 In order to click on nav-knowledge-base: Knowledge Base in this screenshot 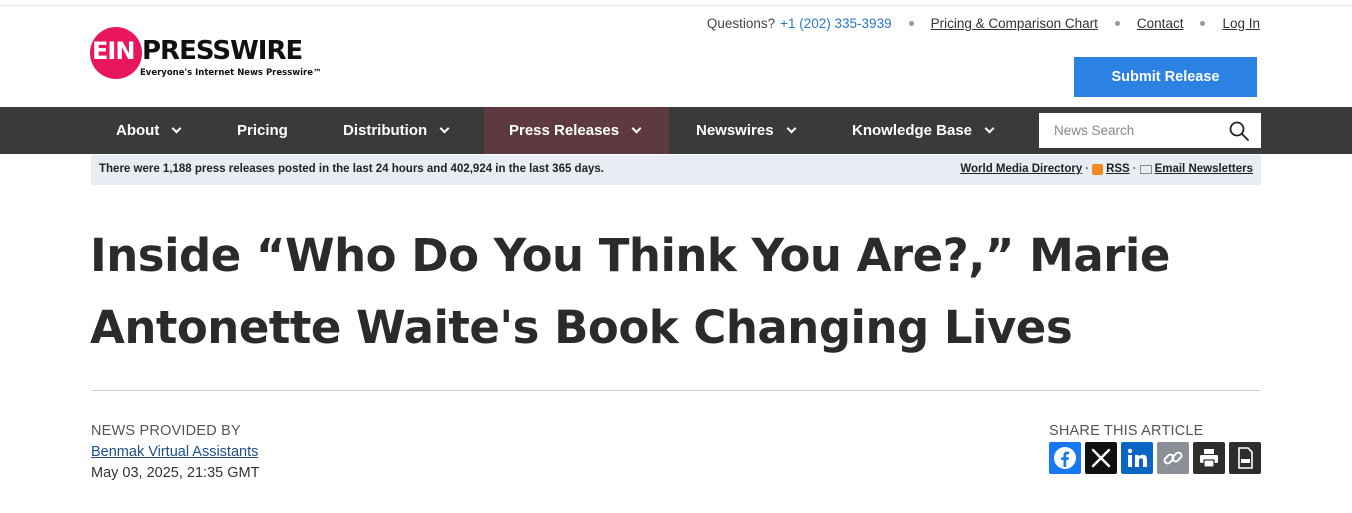, I will do `click(923, 130)`.